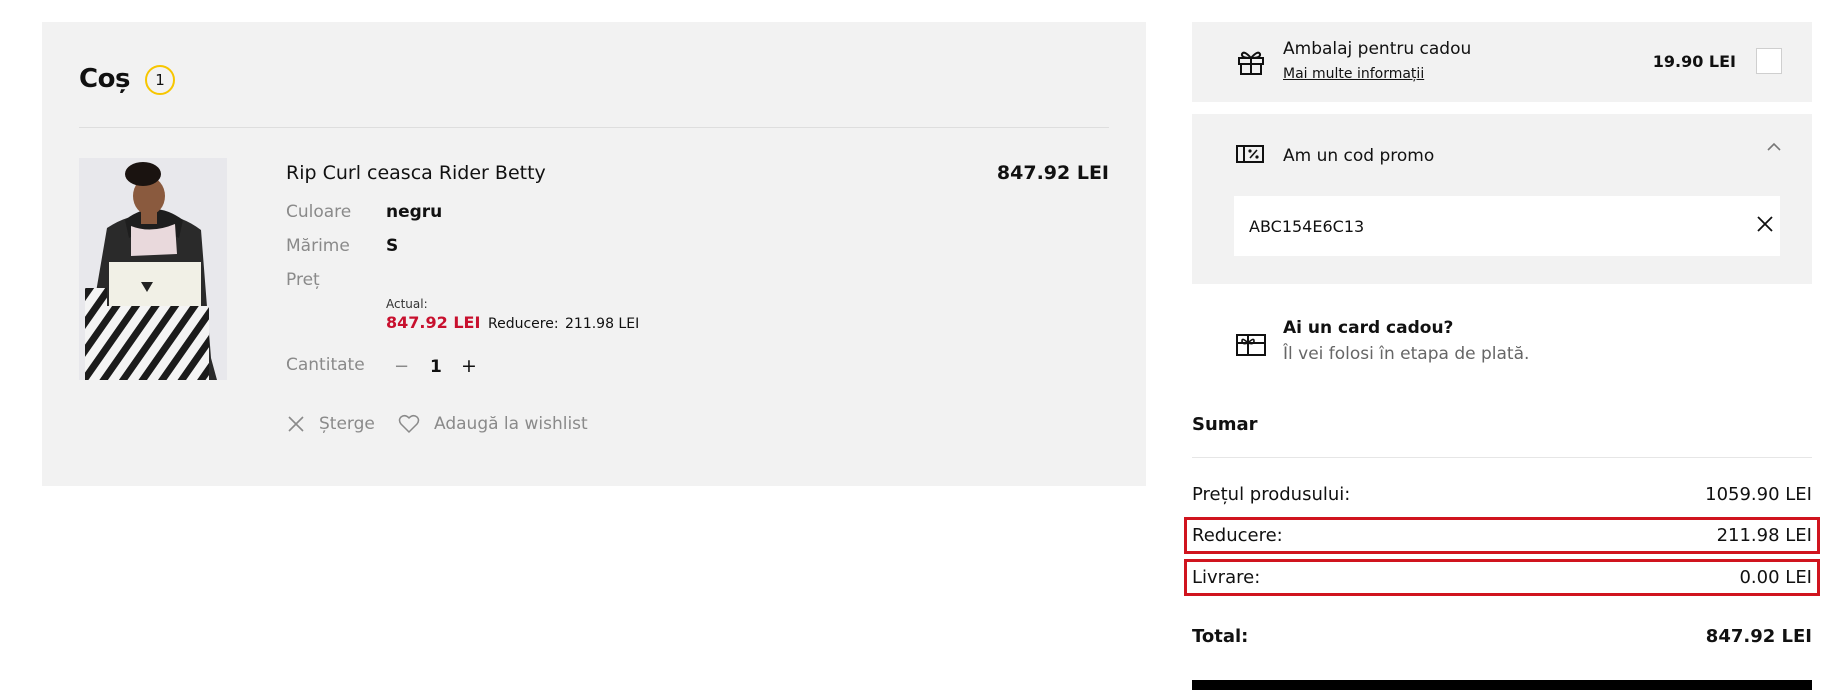  What do you see at coordinates (1251, 345) in the screenshot?
I see `gift-card-icon` at bounding box center [1251, 345].